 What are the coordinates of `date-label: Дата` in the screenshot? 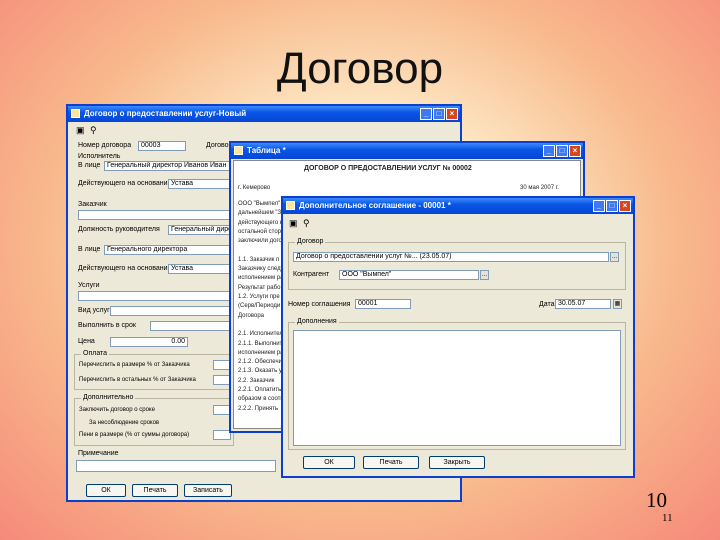 It's located at (547, 304).